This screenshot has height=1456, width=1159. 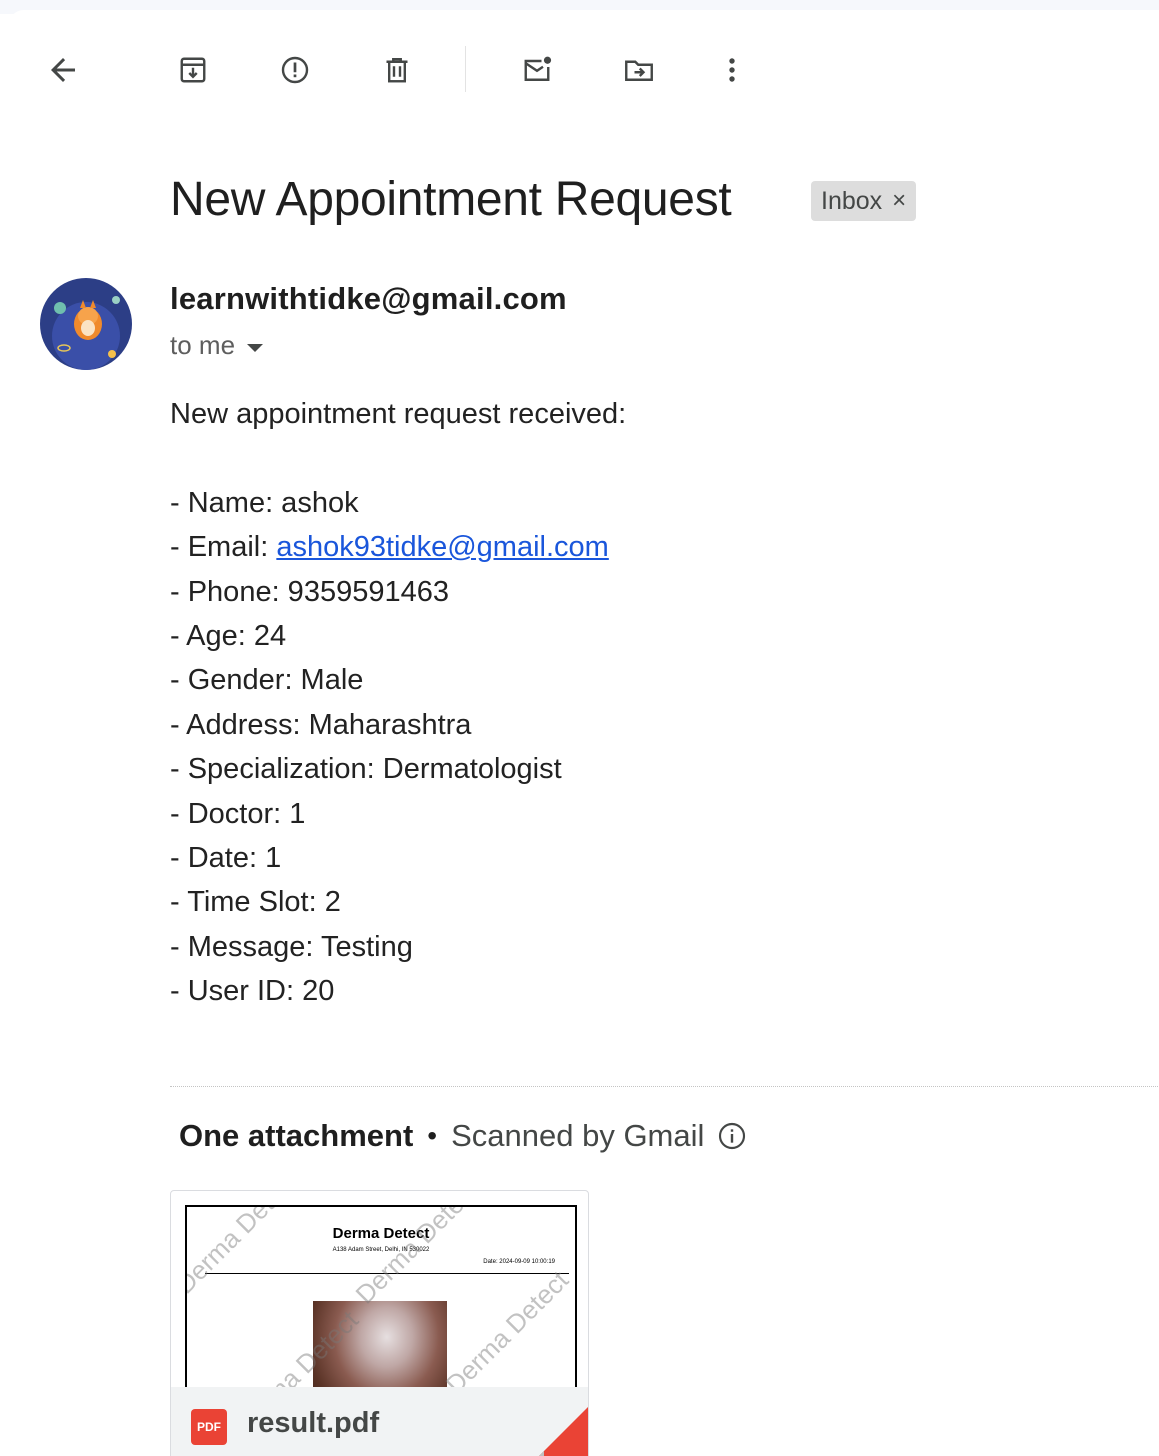 What do you see at coordinates (465, 69) in the screenshot?
I see `toolbar-separator` at bounding box center [465, 69].